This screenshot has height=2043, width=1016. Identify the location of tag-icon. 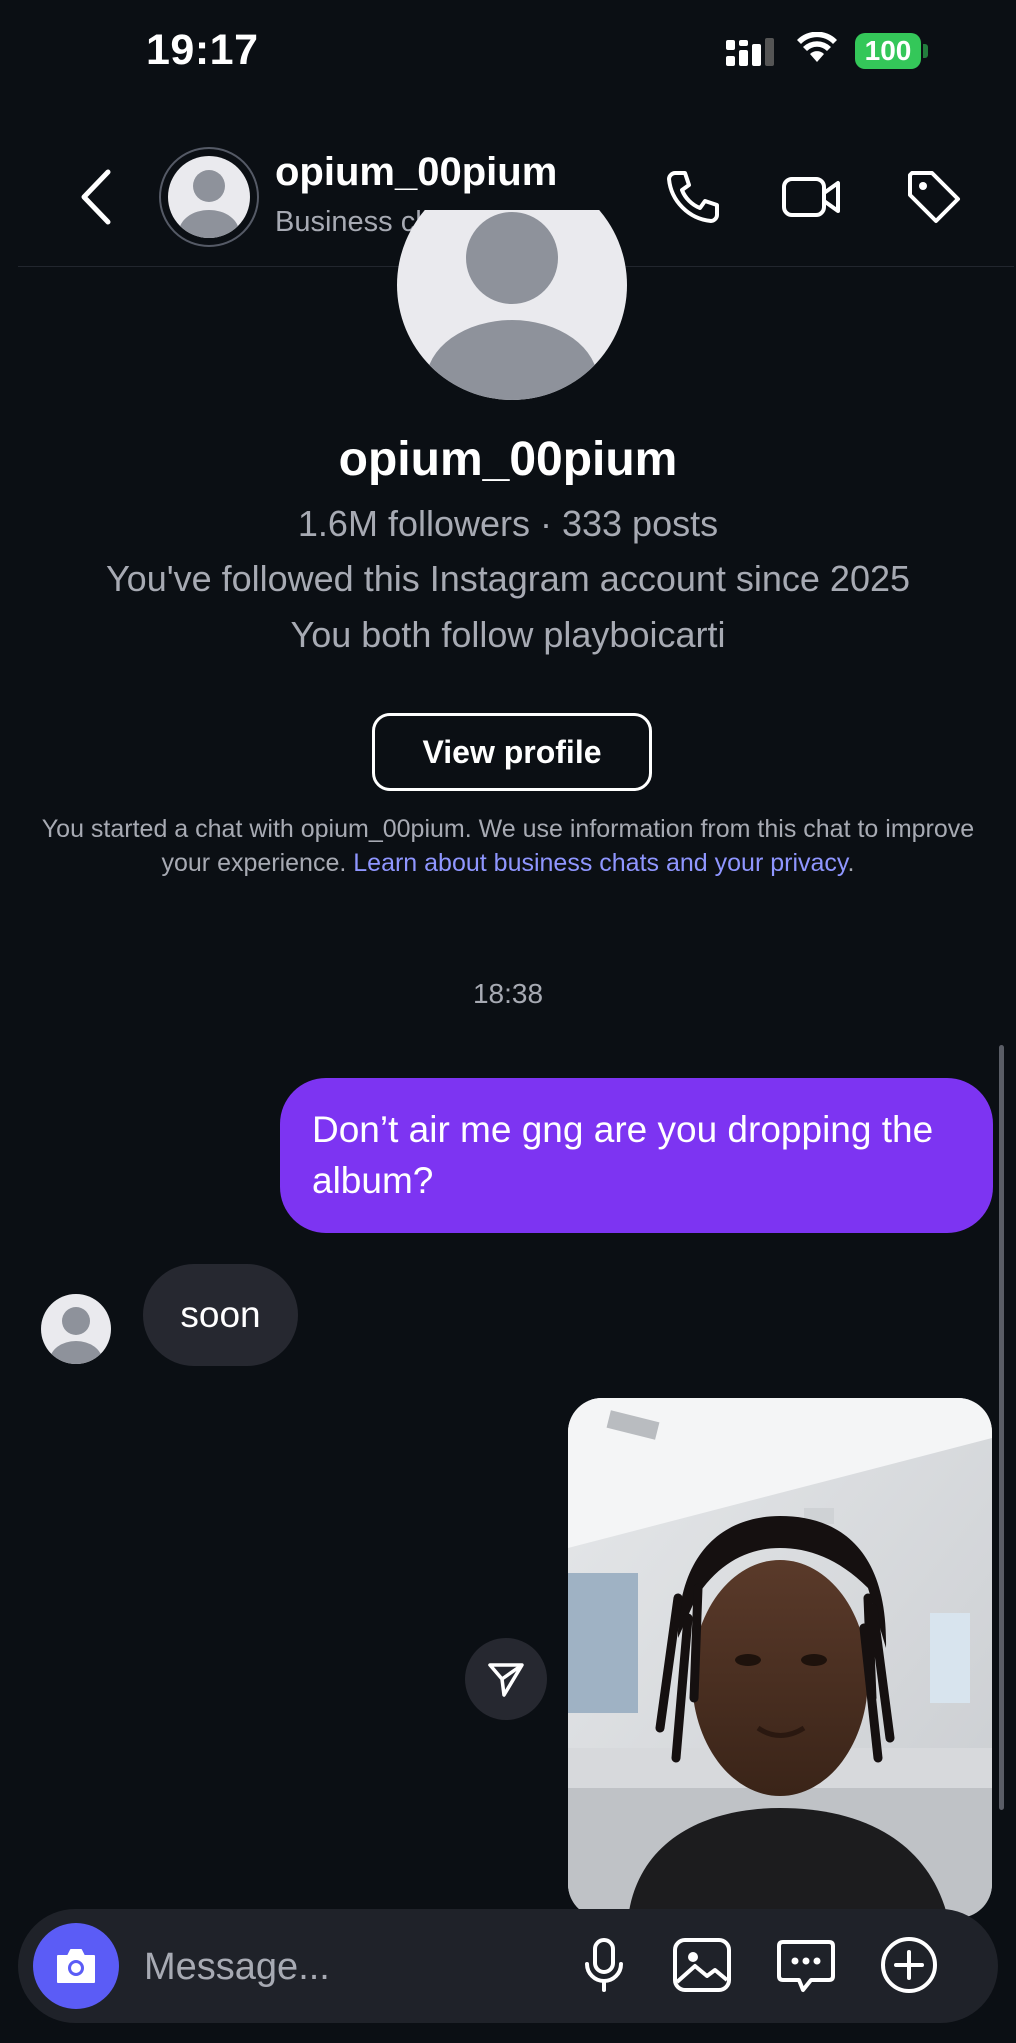
(934, 197).